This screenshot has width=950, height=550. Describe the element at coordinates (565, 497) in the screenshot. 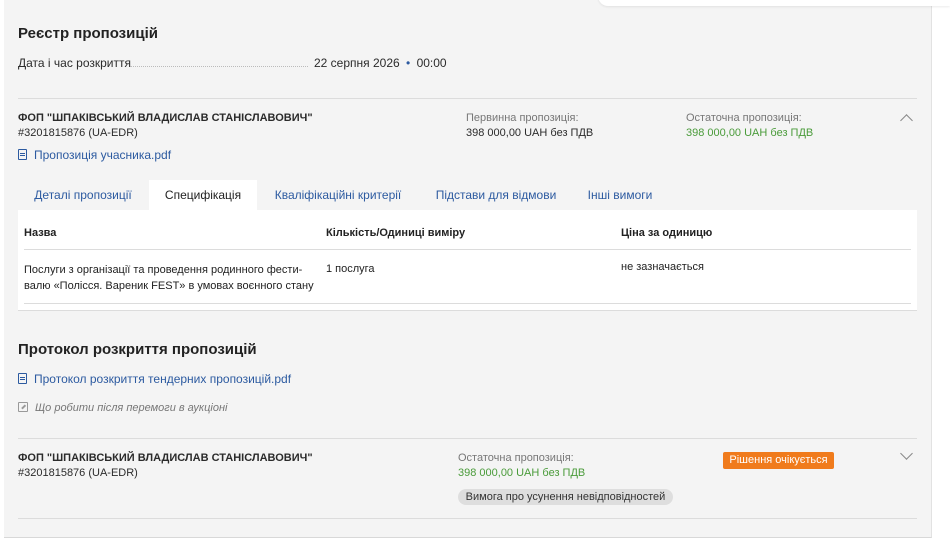

I see `requirement-badge: Вимога про усунення невідповідностей` at that location.